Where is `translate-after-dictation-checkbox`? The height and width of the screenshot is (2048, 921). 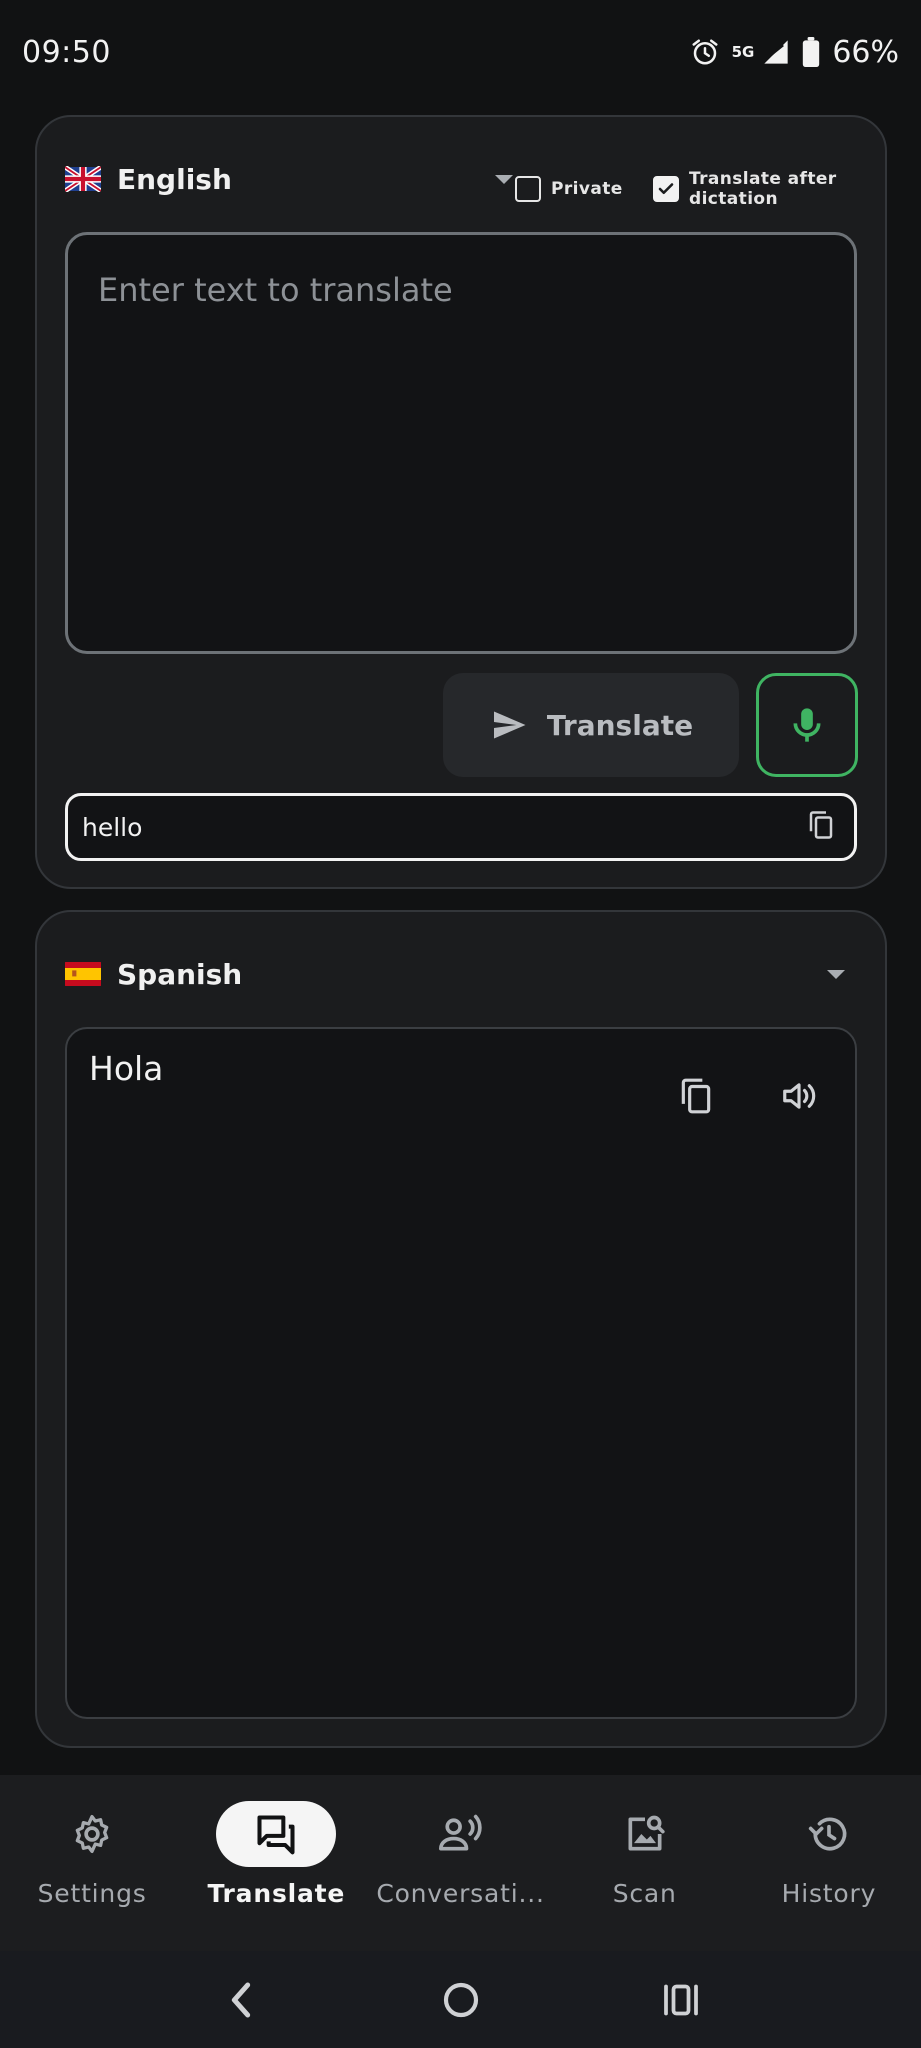 translate-after-dictation-checkbox is located at coordinates (666, 189).